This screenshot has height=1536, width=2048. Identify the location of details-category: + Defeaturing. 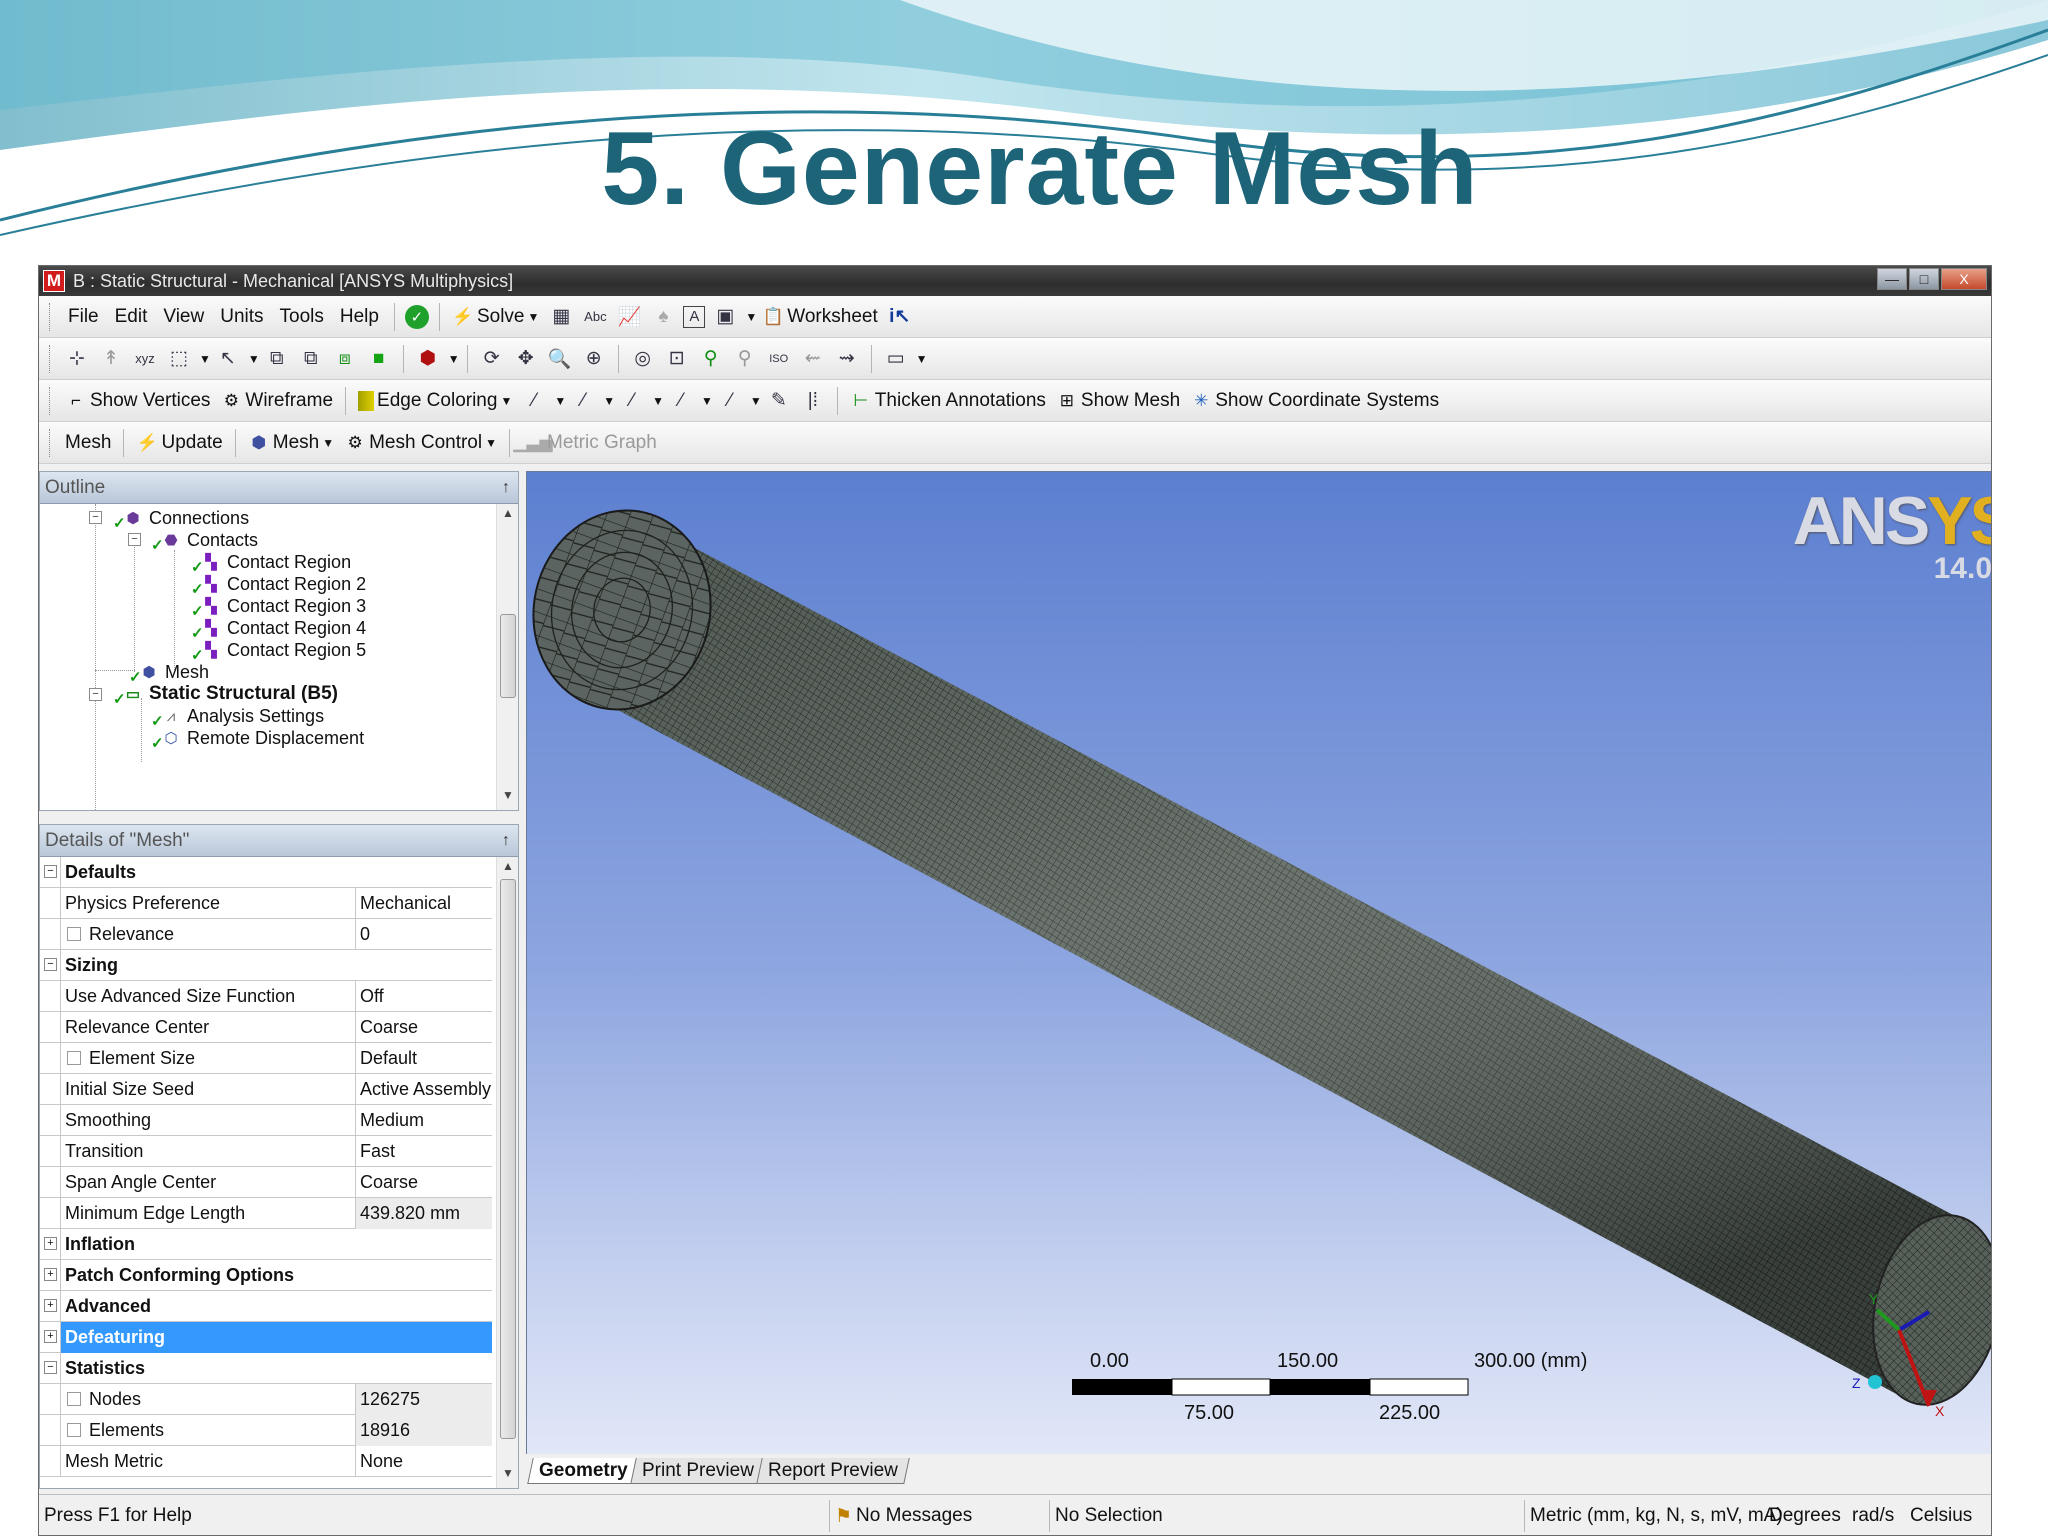
(266, 1337).